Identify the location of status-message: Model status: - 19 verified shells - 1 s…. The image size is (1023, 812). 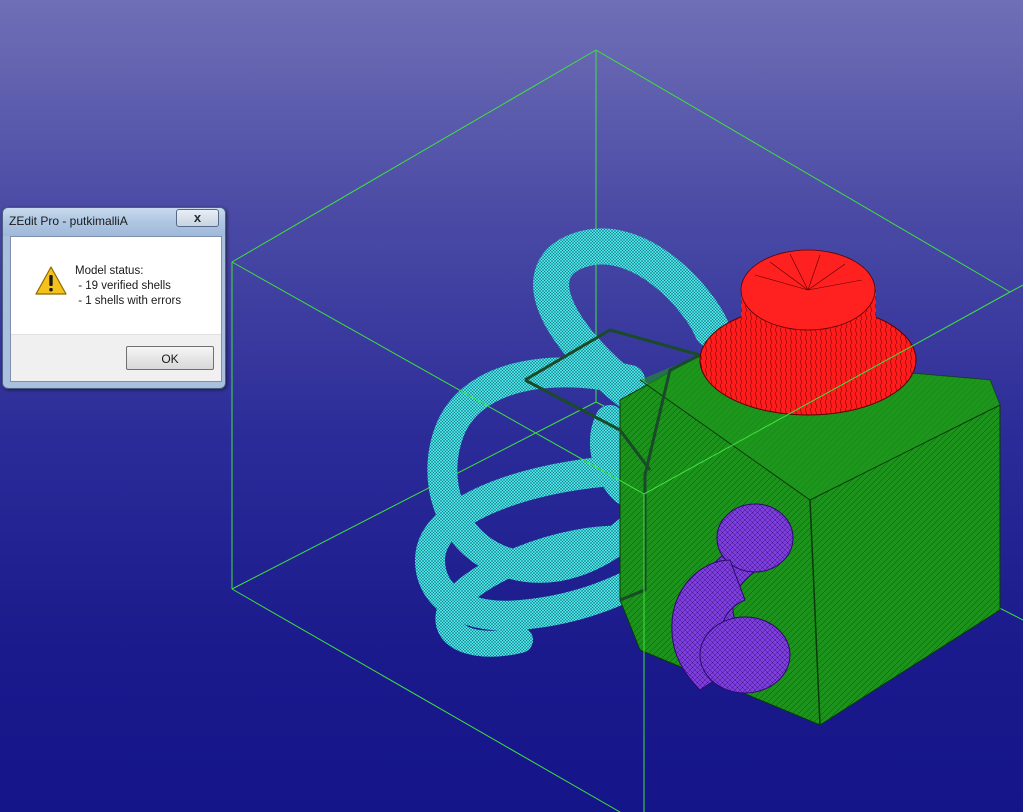
(128, 286).